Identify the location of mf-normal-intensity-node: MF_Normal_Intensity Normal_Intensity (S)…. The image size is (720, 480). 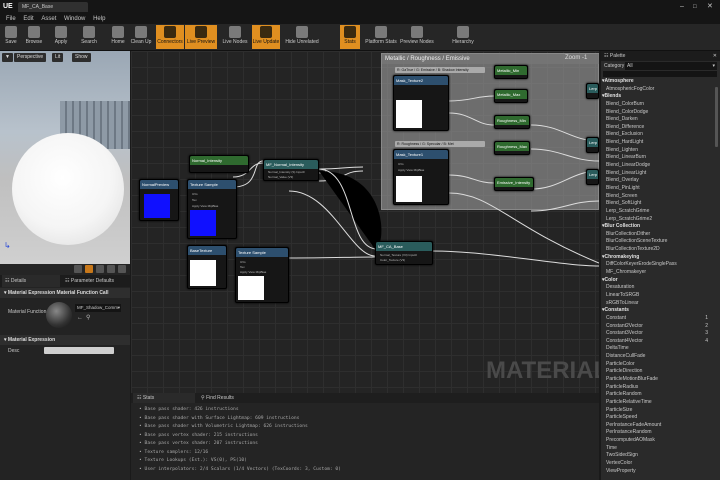
(291, 170).